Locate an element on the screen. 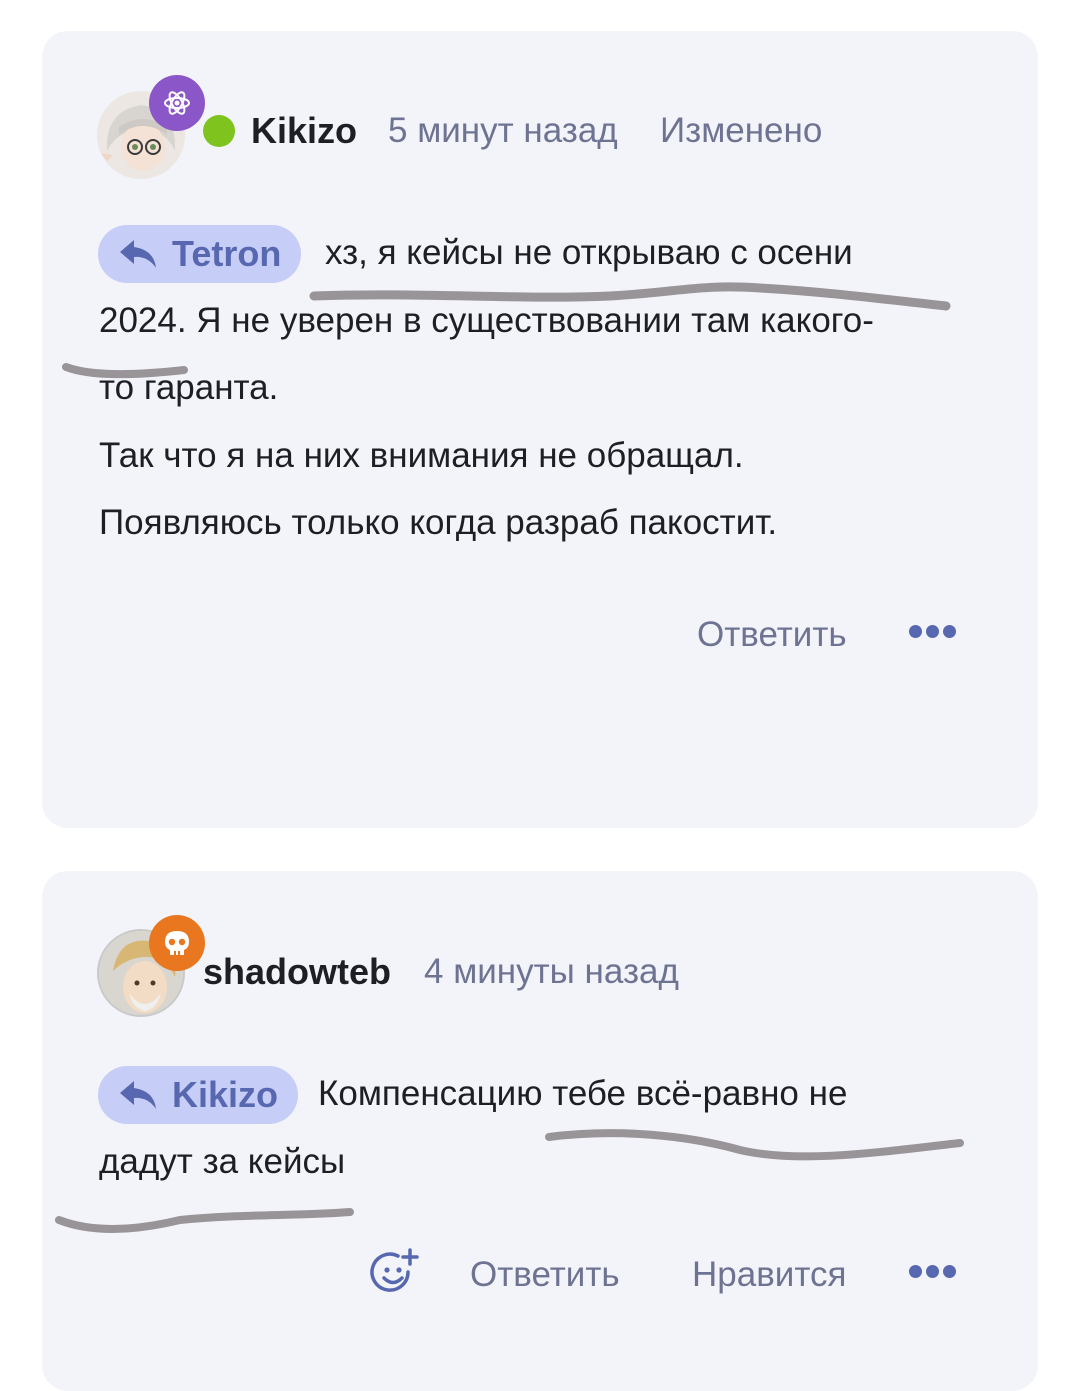  timestamp: 5 минут назад is located at coordinates (503, 131).